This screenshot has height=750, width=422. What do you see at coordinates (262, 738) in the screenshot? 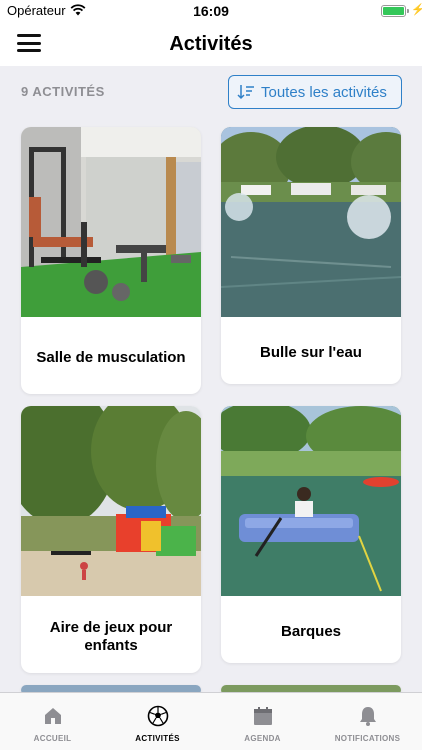
I see `tab-label: AGENDA` at bounding box center [262, 738].